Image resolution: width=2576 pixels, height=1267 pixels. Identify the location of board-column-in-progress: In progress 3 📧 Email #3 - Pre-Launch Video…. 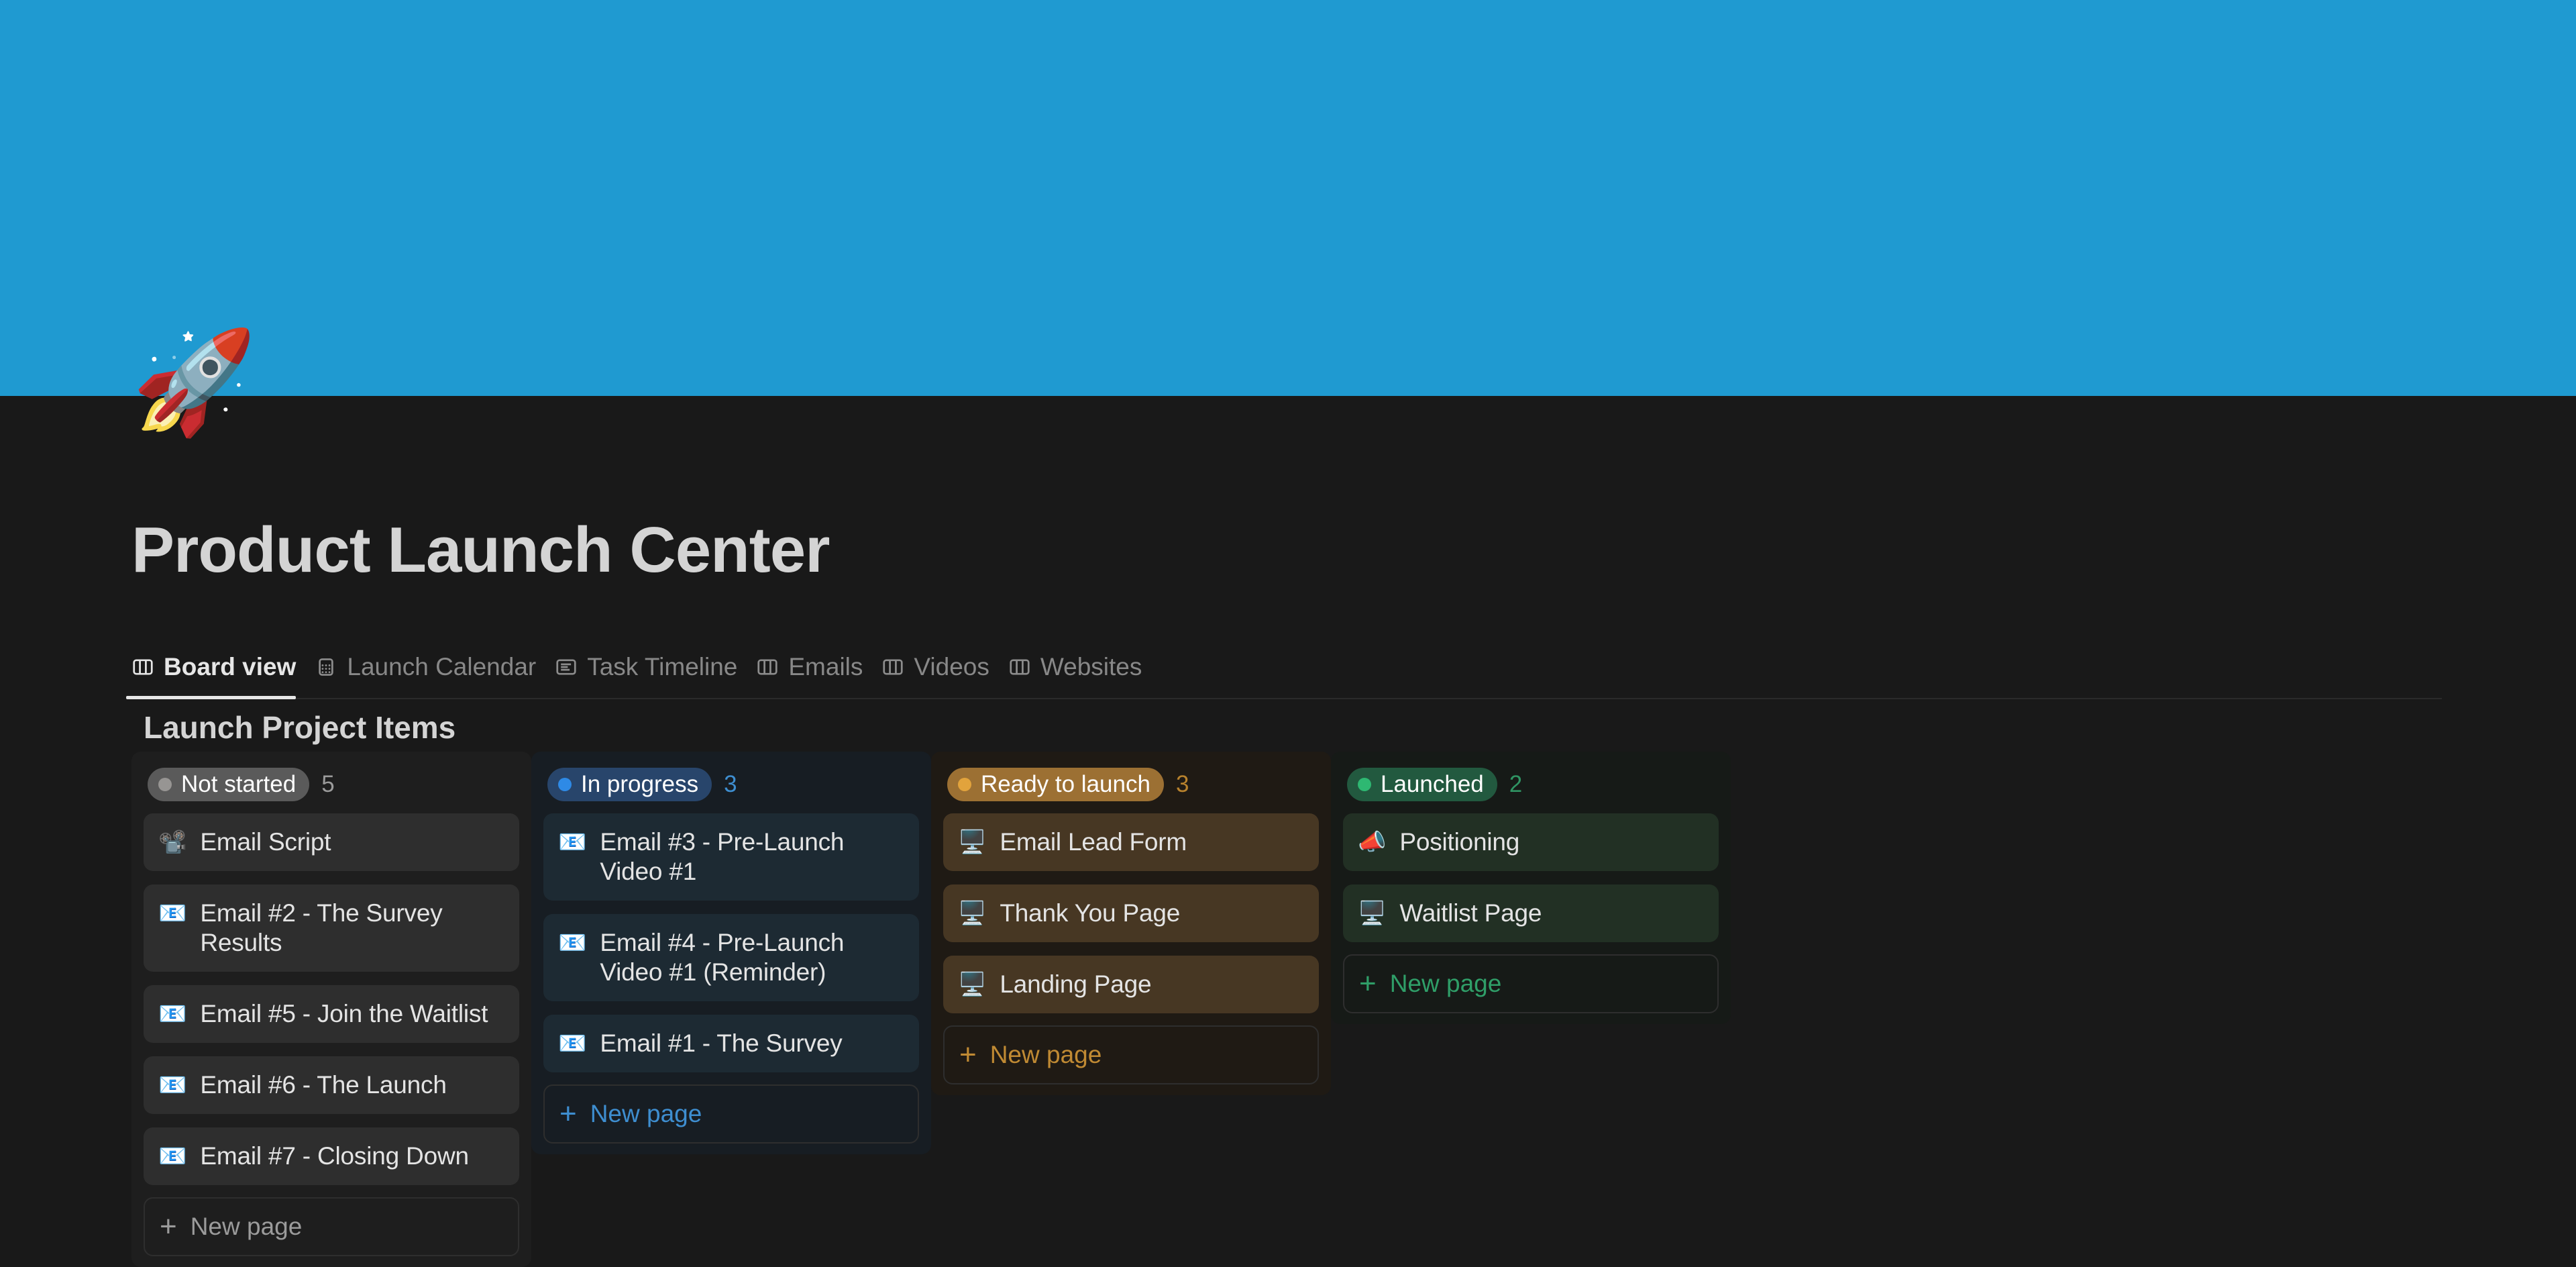
(731, 953).